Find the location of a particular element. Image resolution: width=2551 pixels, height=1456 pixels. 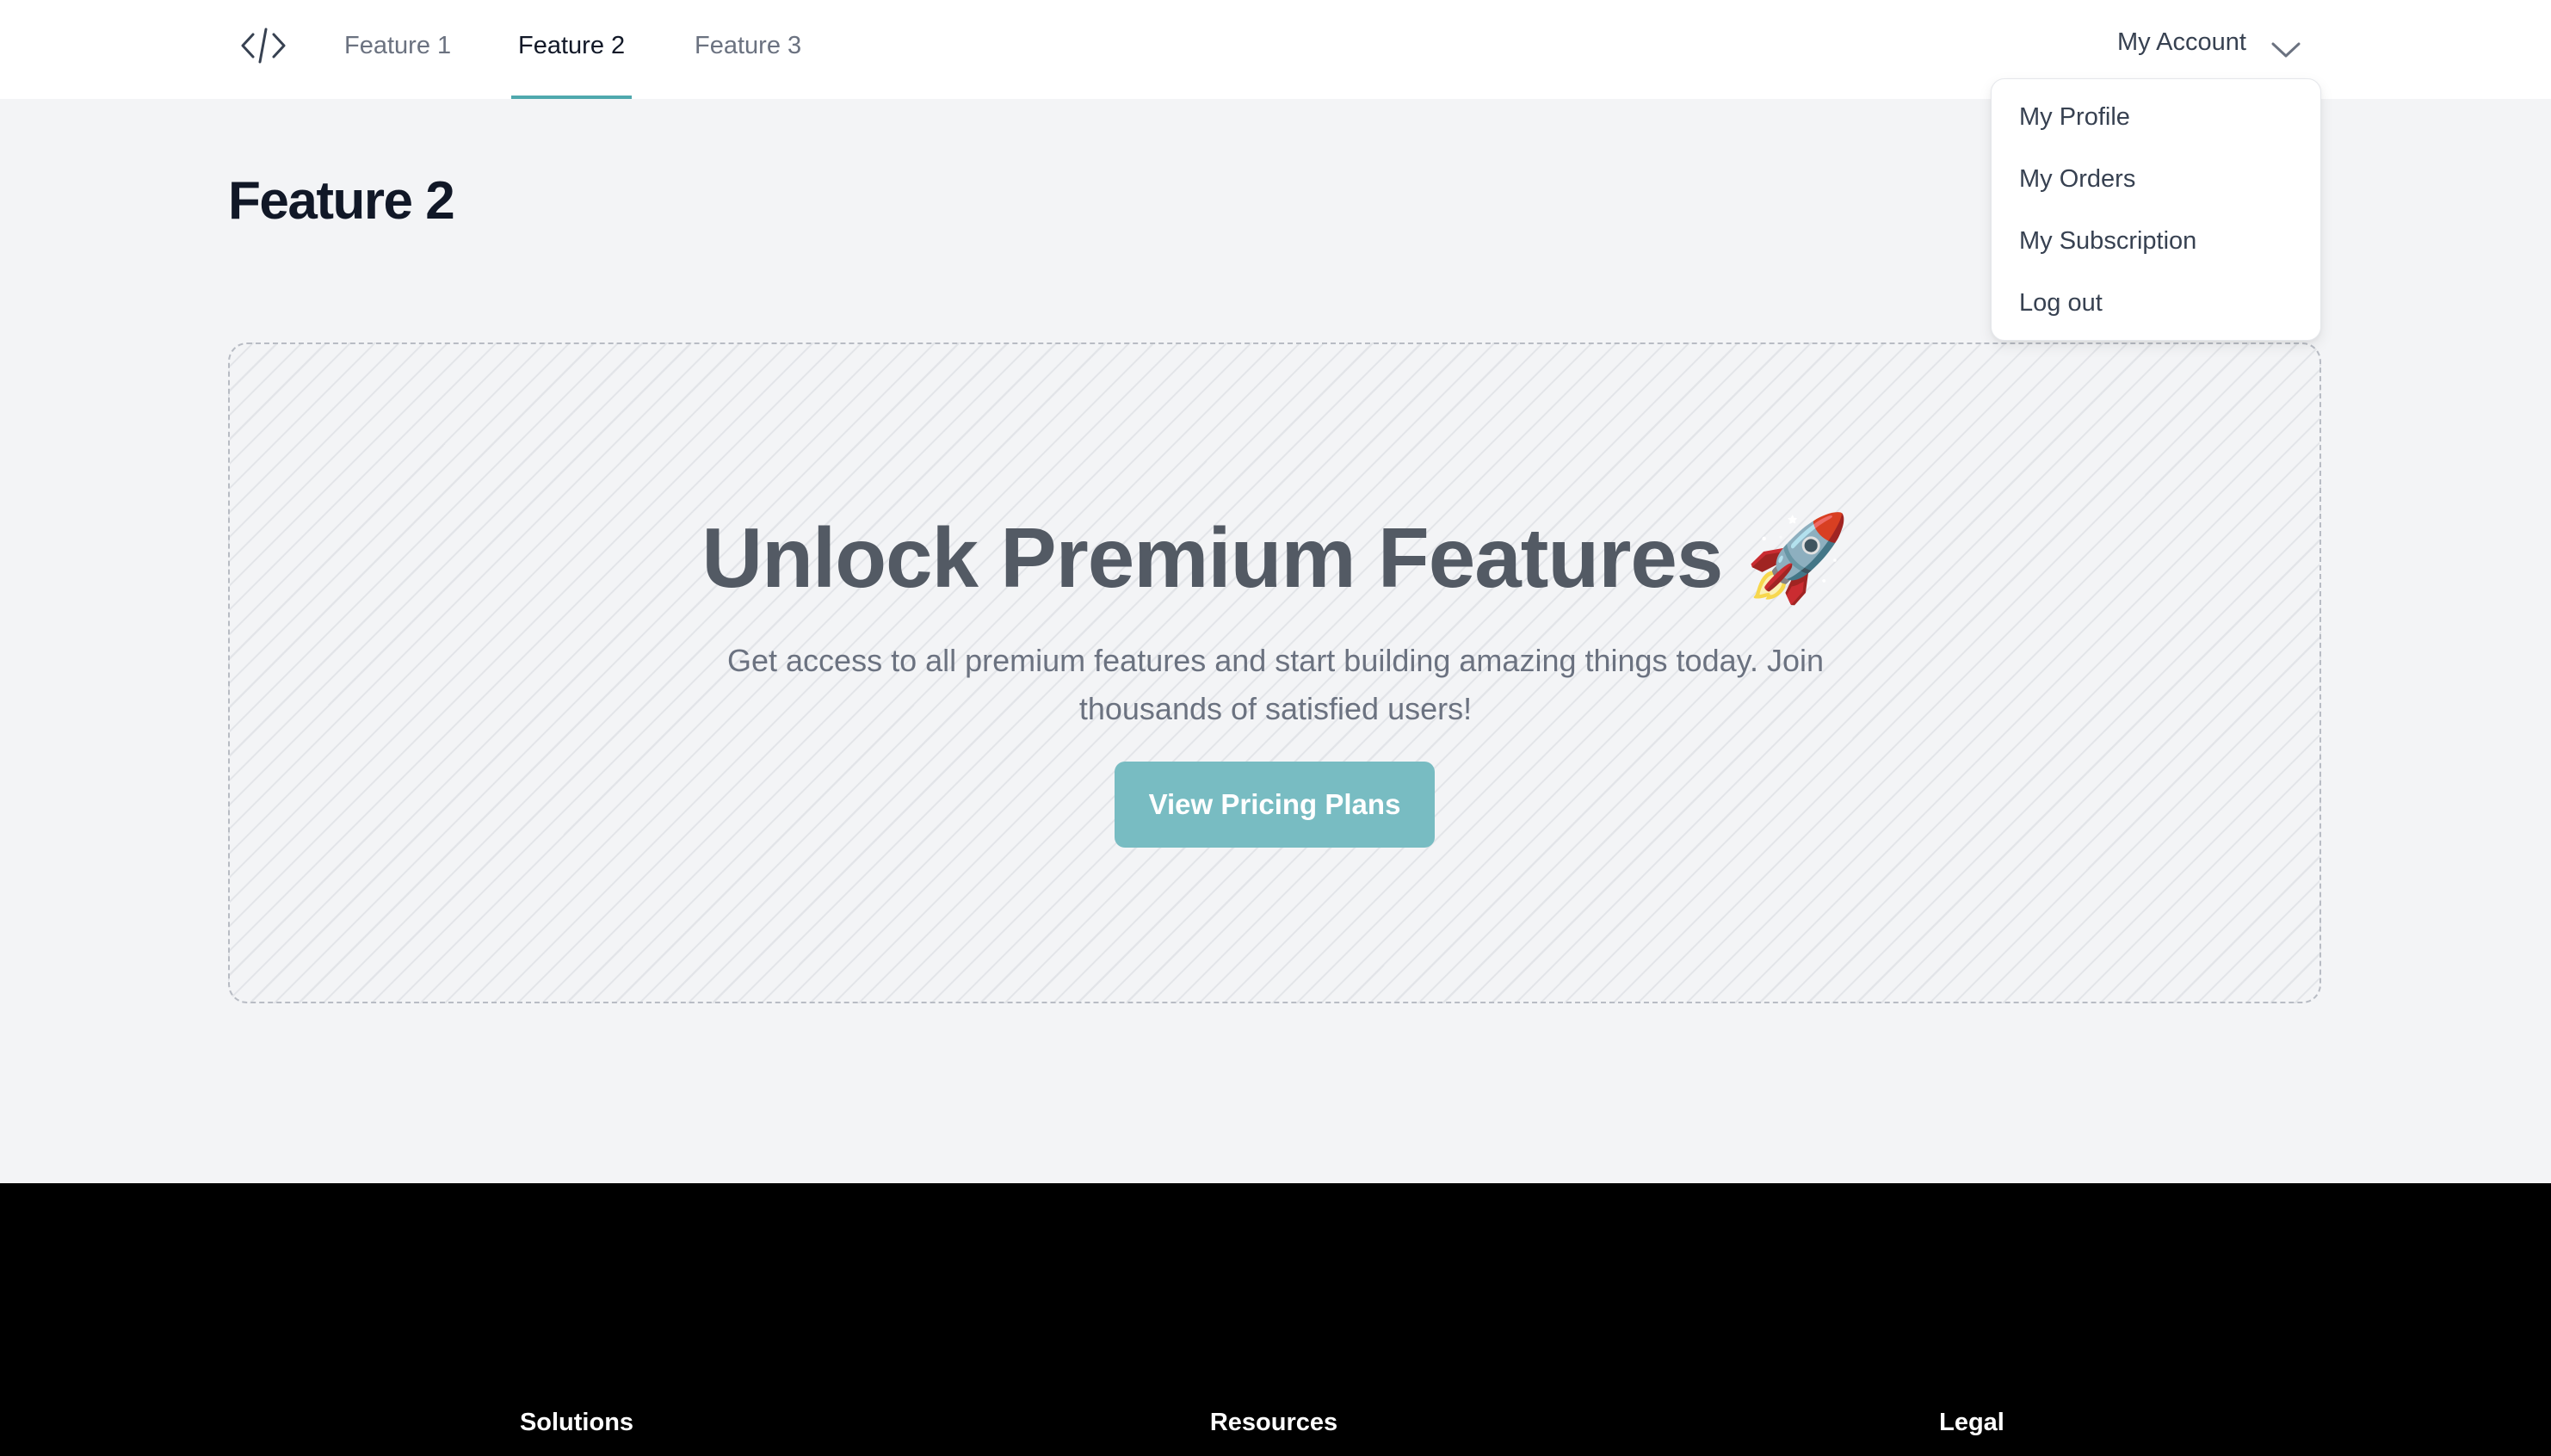

code-brackets-icon is located at coordinates (263, 46).